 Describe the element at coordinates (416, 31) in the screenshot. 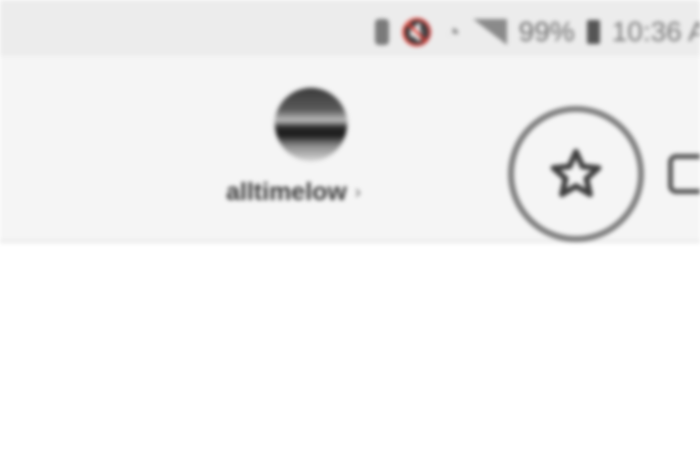

I see `mute-icon: 🔇` at that location.